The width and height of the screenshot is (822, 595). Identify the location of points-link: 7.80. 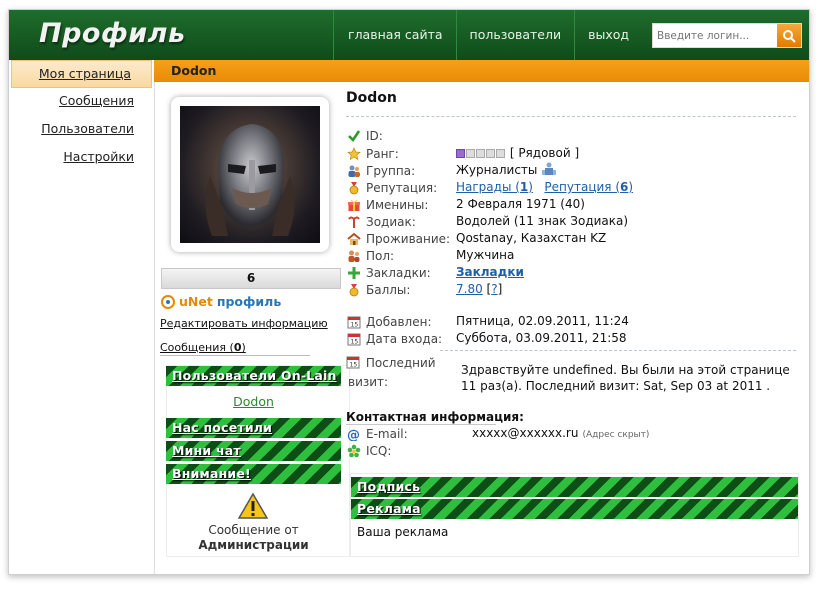
(469, 289).